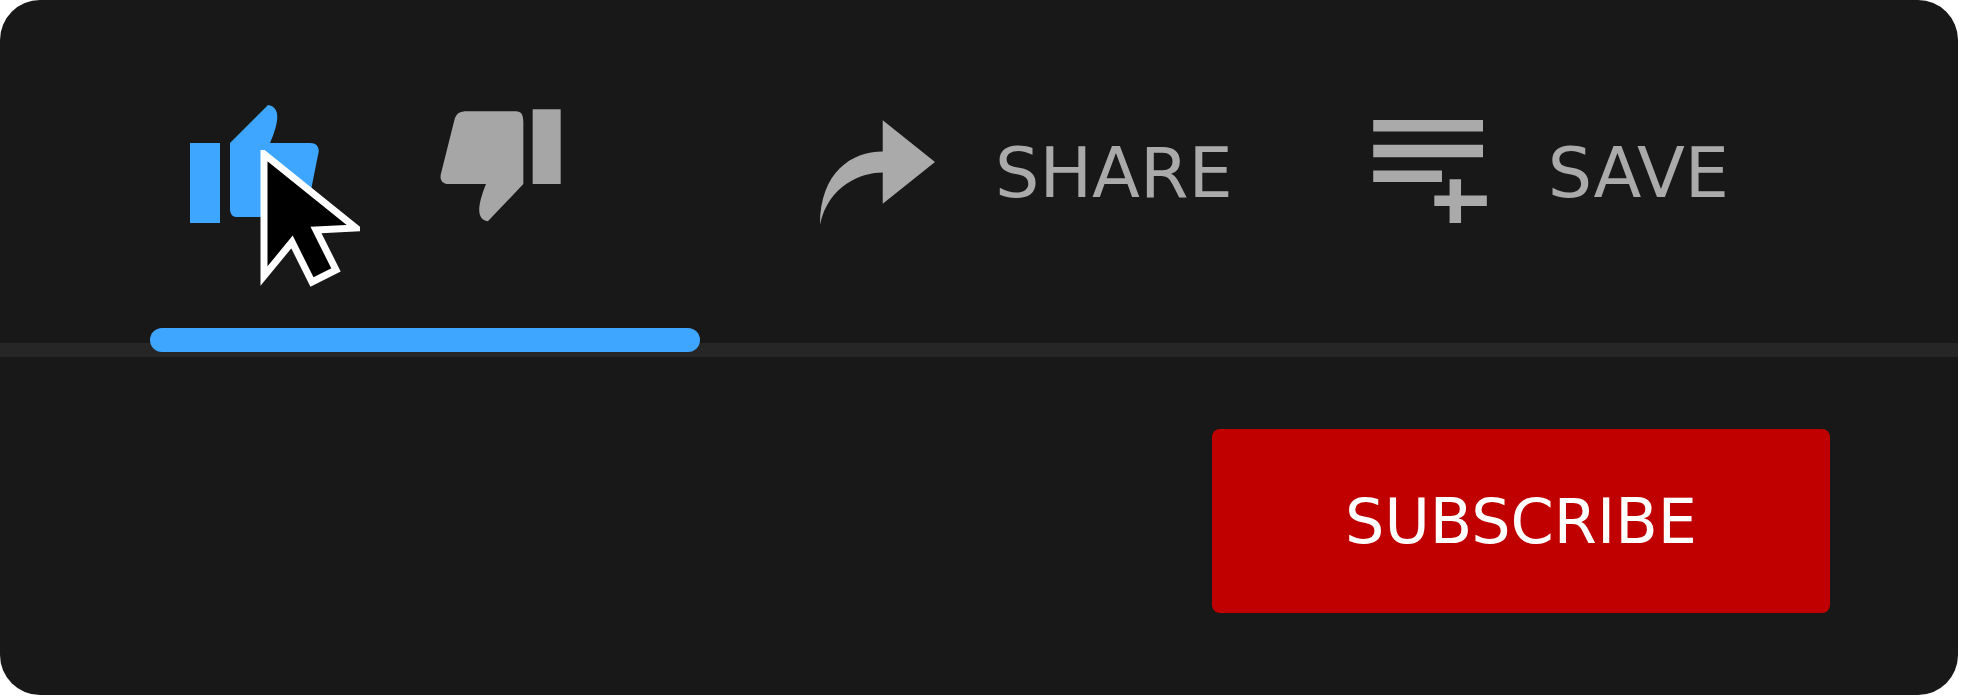  Describe the element at coordinates (1521, 521) in the screenshot. I see `subscribe-button: SUBSCRIBE` at that location.